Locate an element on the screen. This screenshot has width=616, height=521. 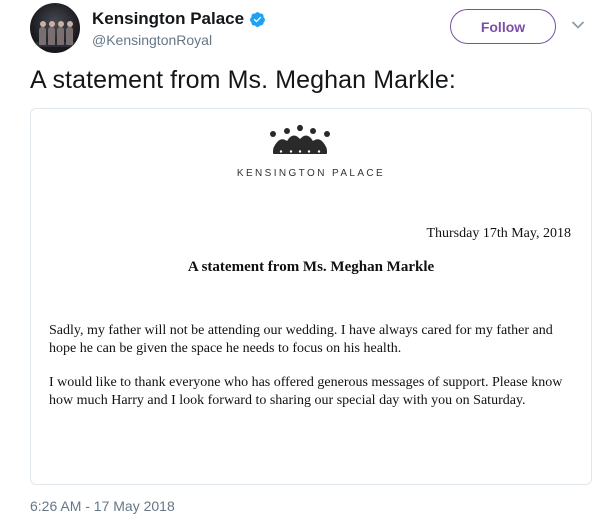
follow-button: Follow is located at coordinates (503, 26).